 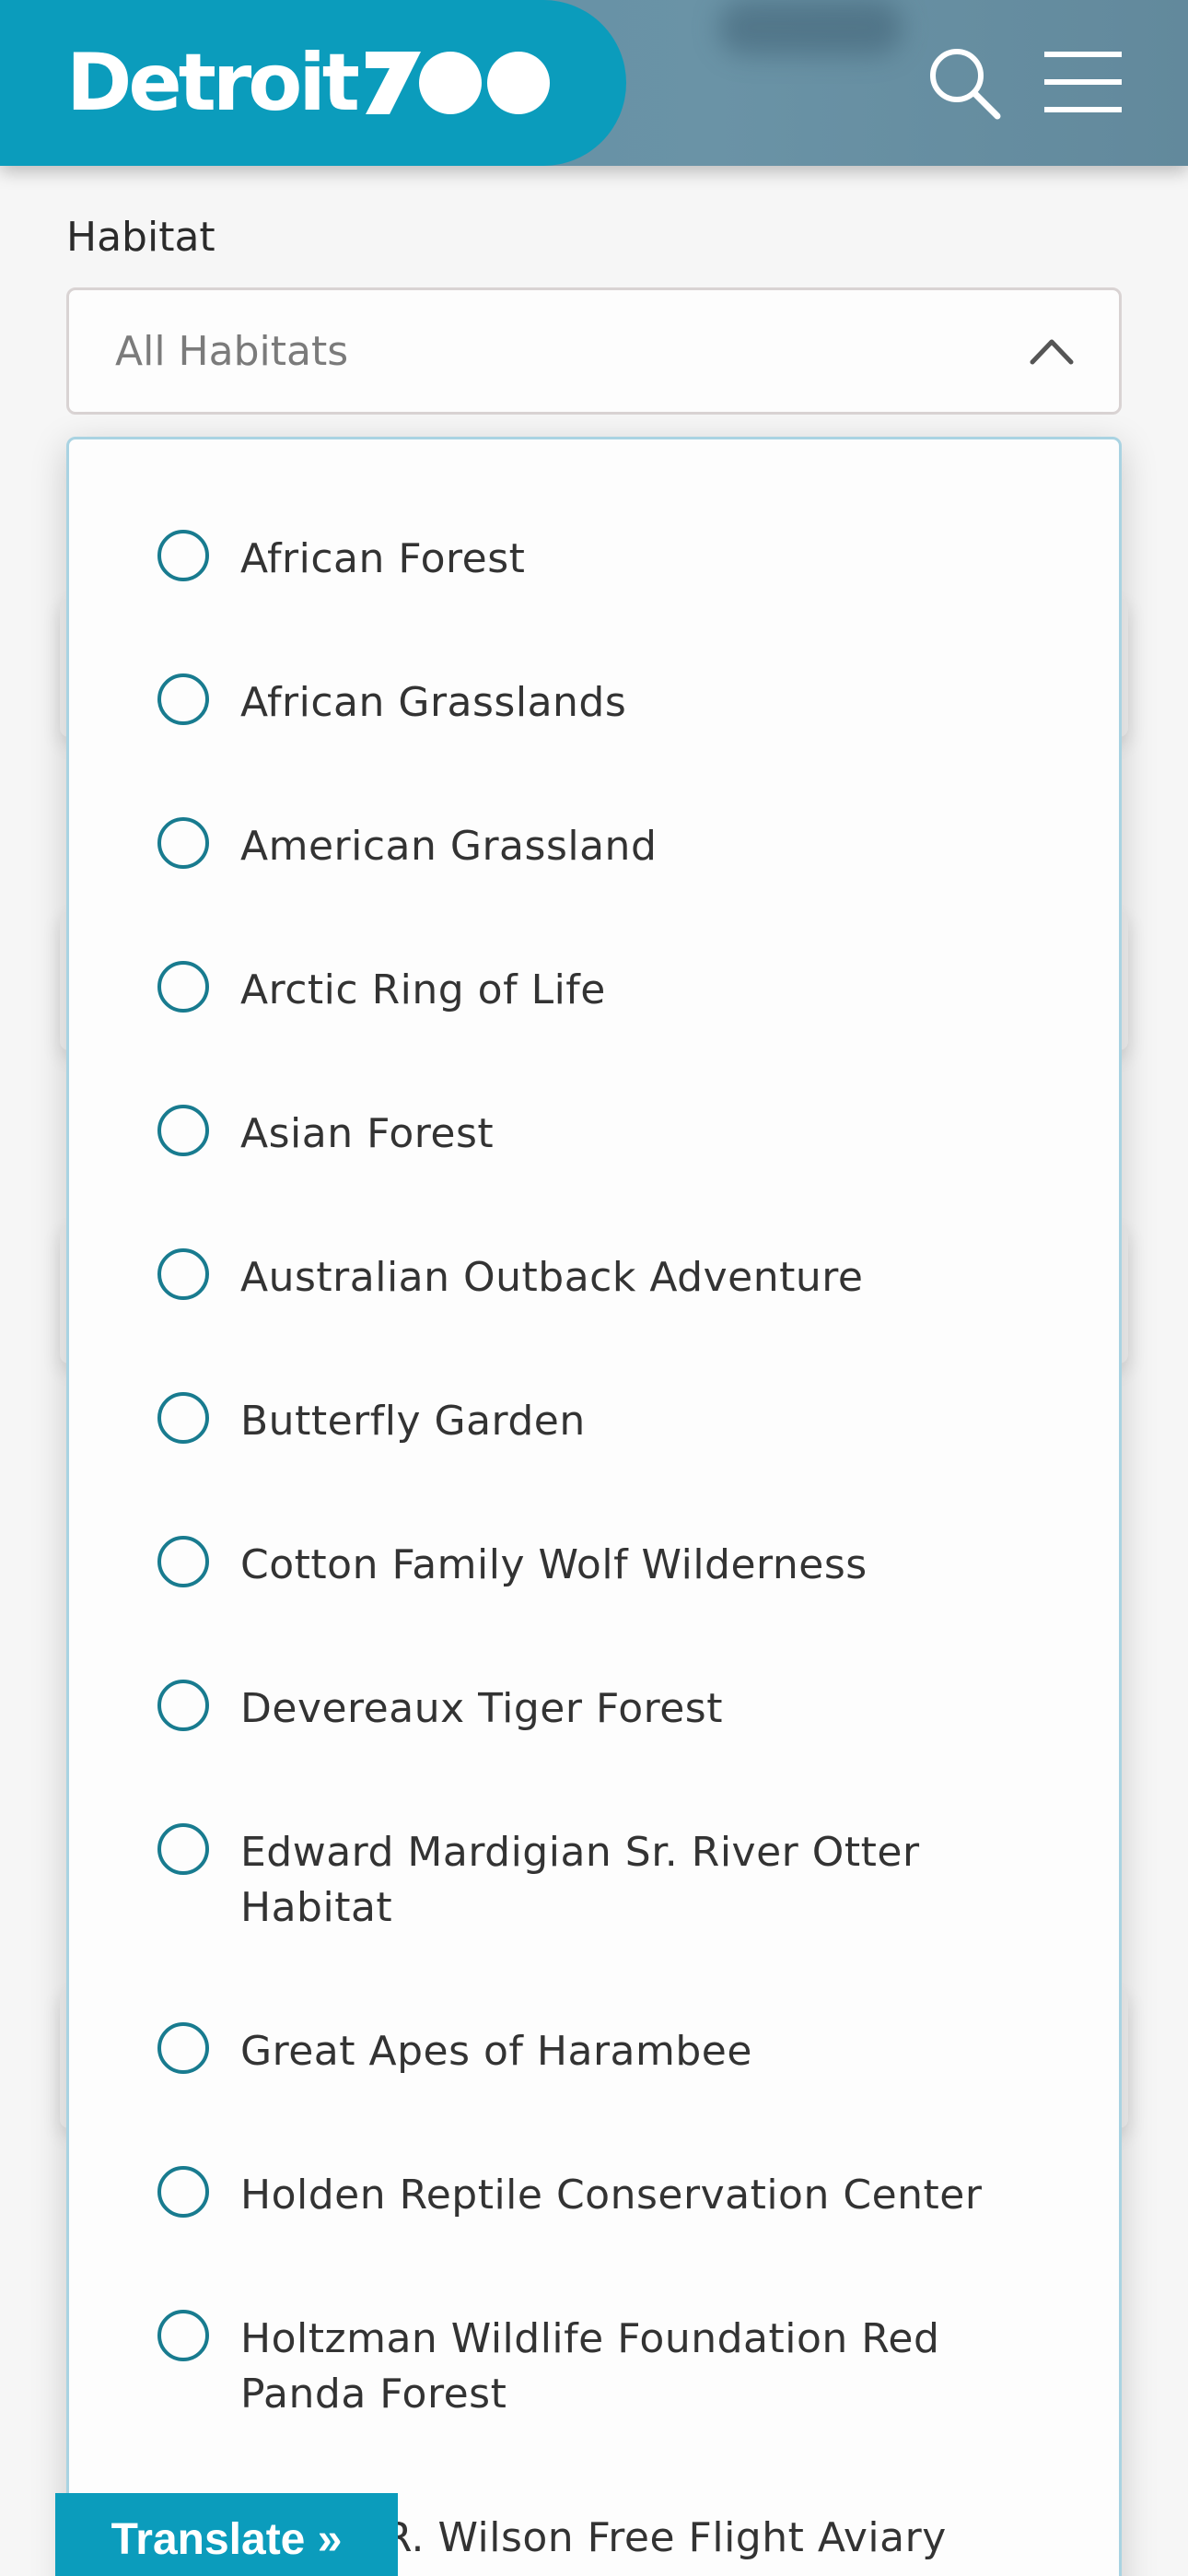 What do you see at coordinates (458, 83) in the screenshot?
I see `zoo-logo-mark` at bounding box center [458, 83].